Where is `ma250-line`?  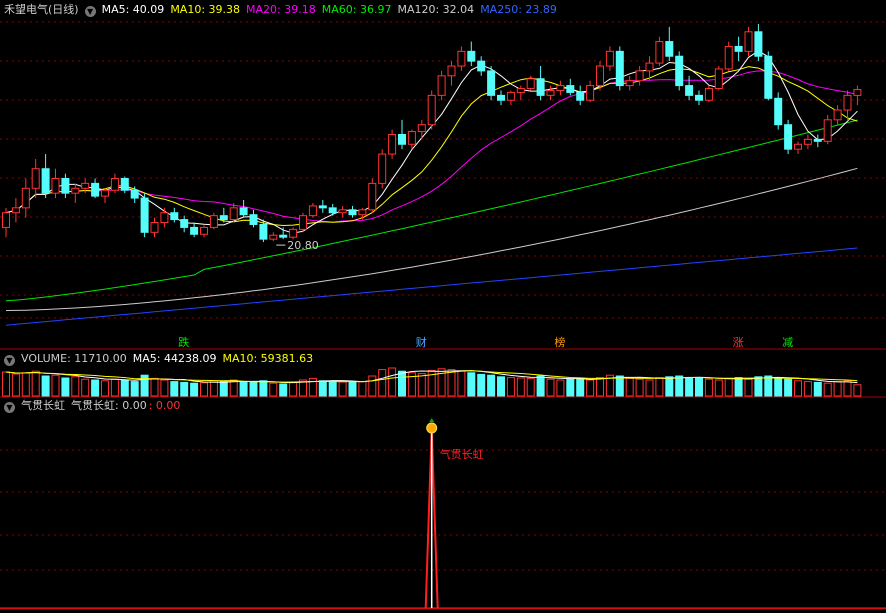 ma250-line is located at coordinates (431, 286).